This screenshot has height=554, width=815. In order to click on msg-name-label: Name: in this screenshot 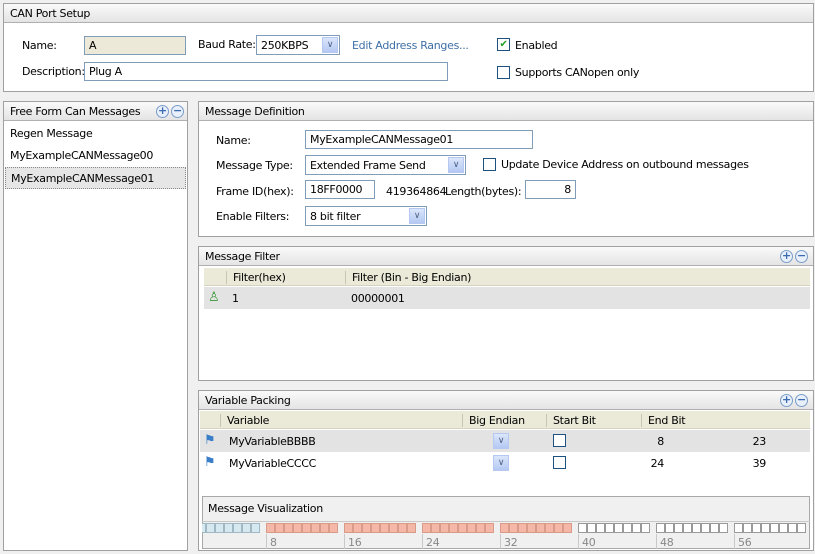, I will do `click(233, 140)`.